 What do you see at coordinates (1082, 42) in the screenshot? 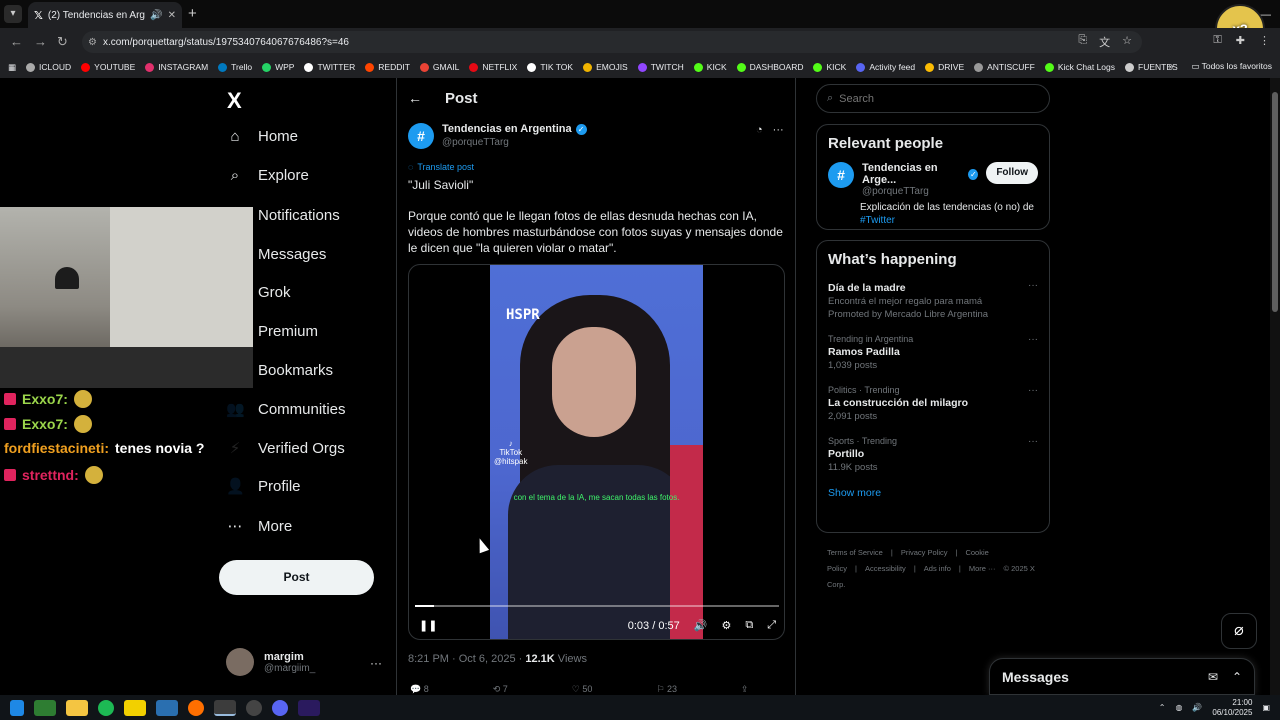
I see `install-icon: ⎘` at bounding box center [1082, 42].